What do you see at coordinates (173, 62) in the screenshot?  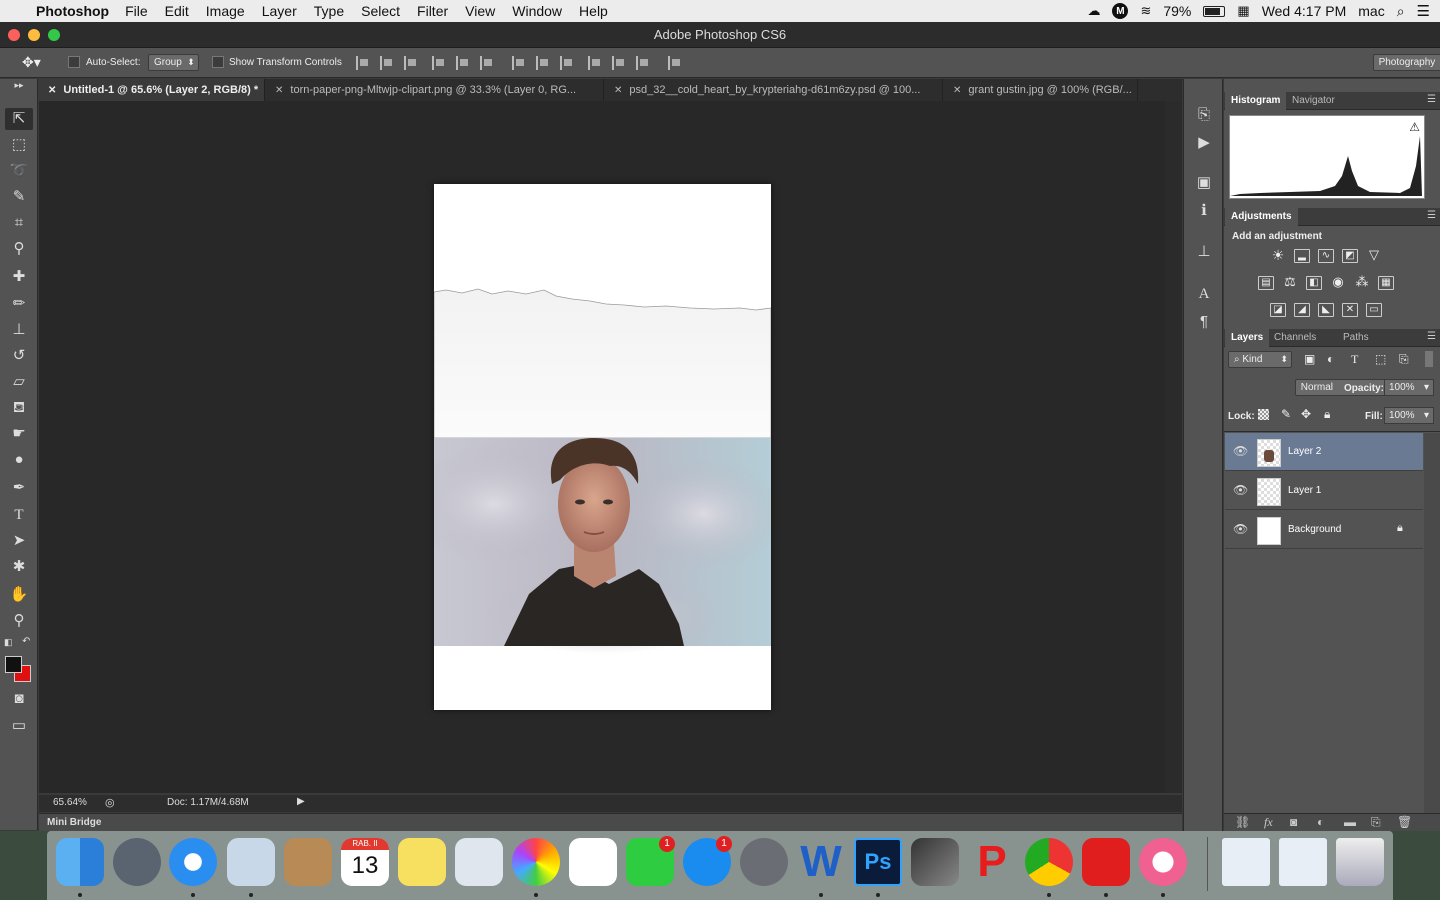 I see `auto-select-dropdown: Group` at bounding box center [173, 62].